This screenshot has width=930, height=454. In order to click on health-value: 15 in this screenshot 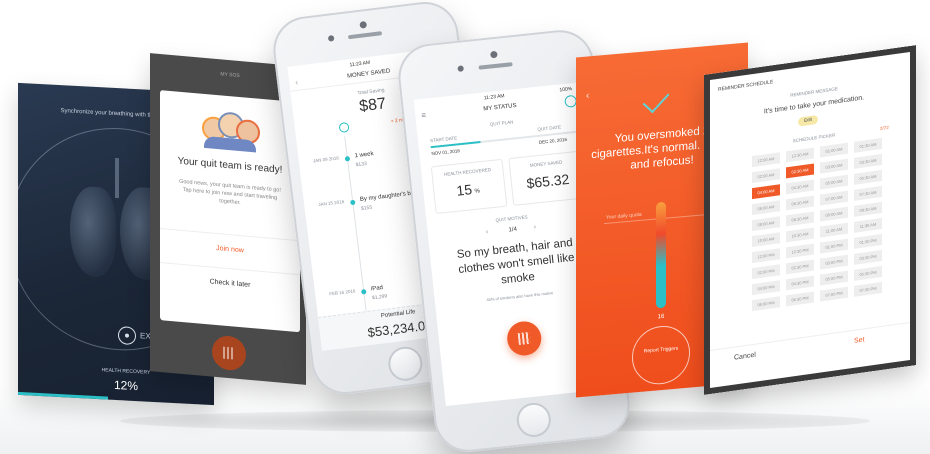, I will do `click(464, 190)`.